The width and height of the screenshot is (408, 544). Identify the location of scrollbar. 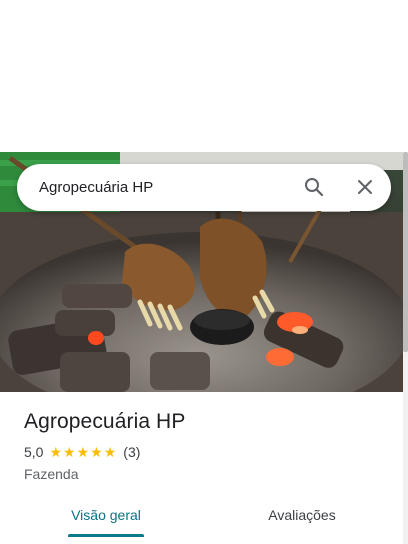
(405, 348).